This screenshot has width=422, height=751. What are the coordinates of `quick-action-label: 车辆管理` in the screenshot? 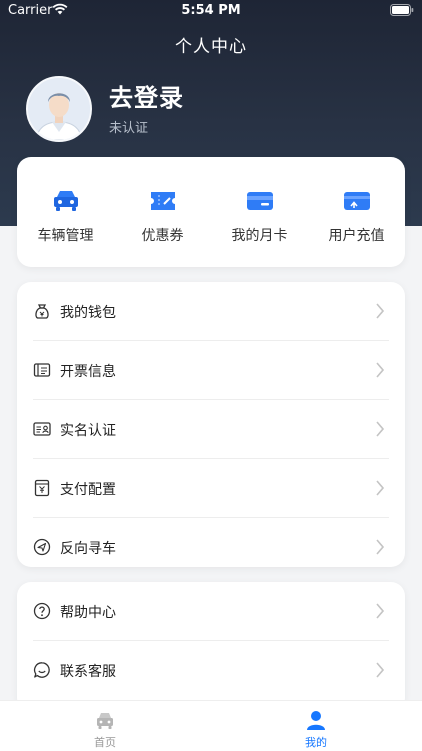 It's located at (65, 236).